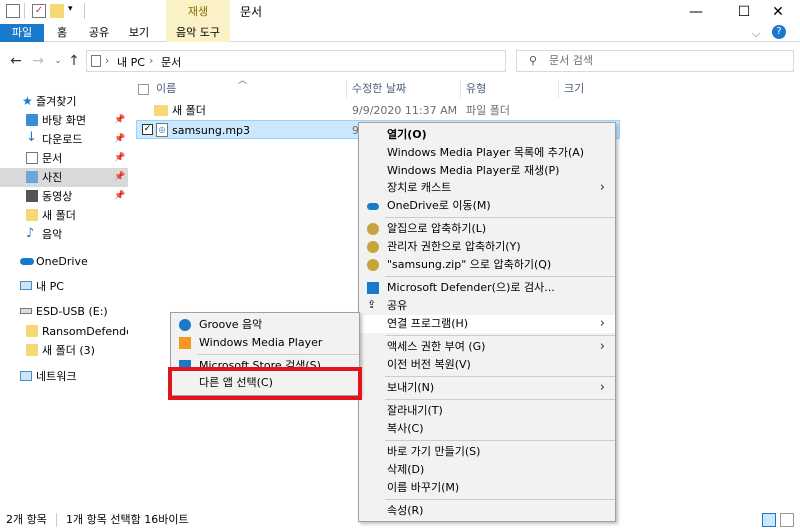  Describe the element at coordinates (571, 60) in the screenshot. I see `search-placeholder: 문서 검색` at that location.